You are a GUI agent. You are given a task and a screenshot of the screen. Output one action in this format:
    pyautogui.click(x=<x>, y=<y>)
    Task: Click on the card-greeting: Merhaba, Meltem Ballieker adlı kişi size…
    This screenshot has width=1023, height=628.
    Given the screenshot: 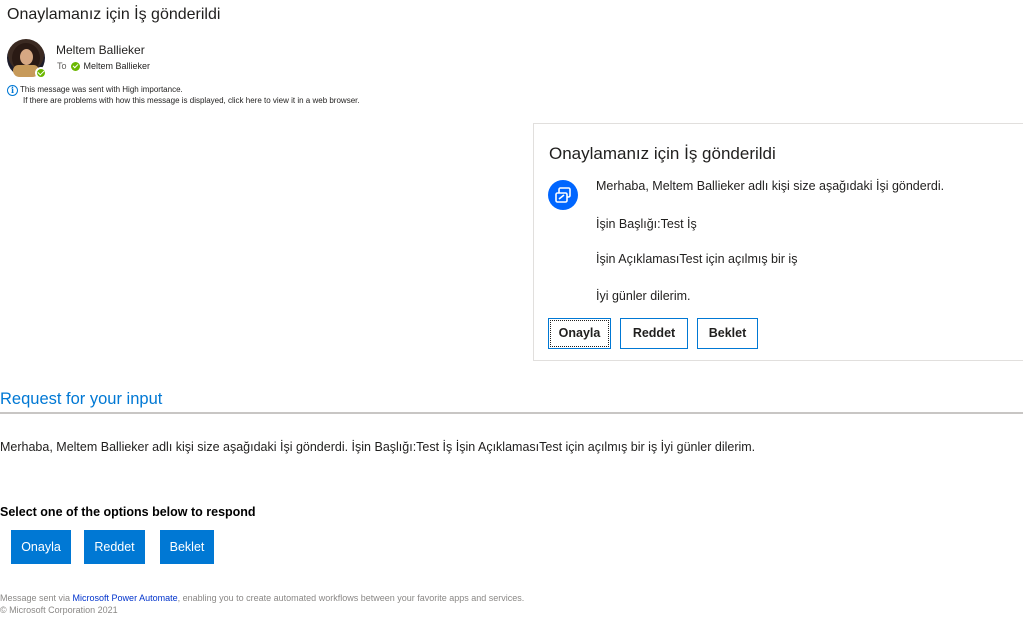 What is the action you would take?
    pyautogui.click(x=770, y=186)
    